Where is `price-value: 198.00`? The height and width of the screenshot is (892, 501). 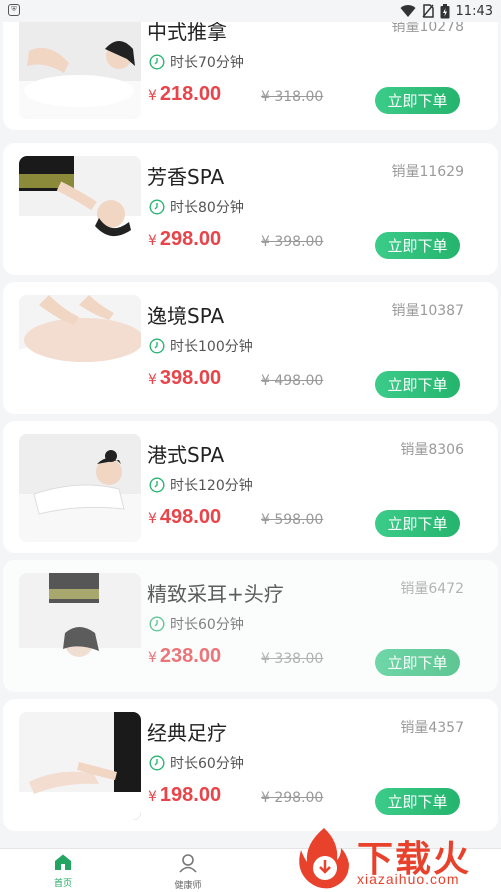
price-value: 198.00 is located at coordinates (190, 795).